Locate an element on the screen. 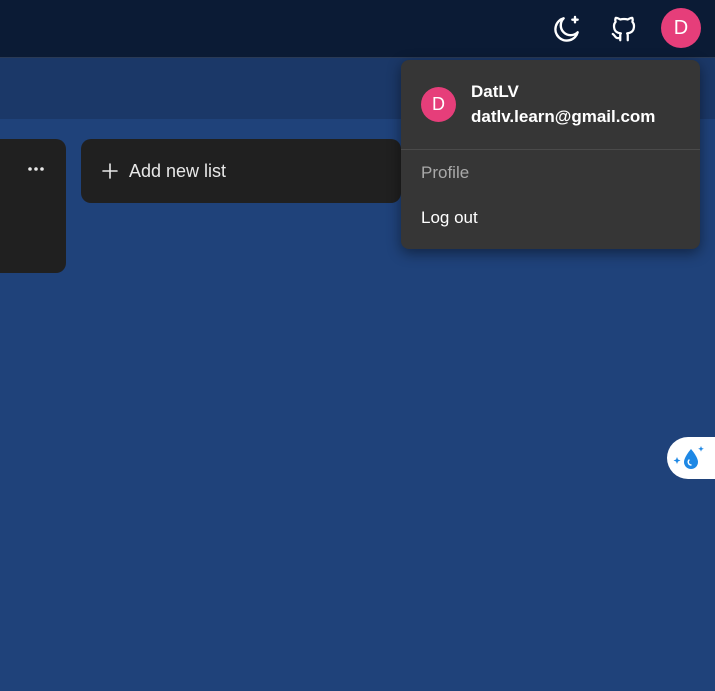 This screenshot has height=691, width=715. list-options-button is located at coordinates (36, 169).